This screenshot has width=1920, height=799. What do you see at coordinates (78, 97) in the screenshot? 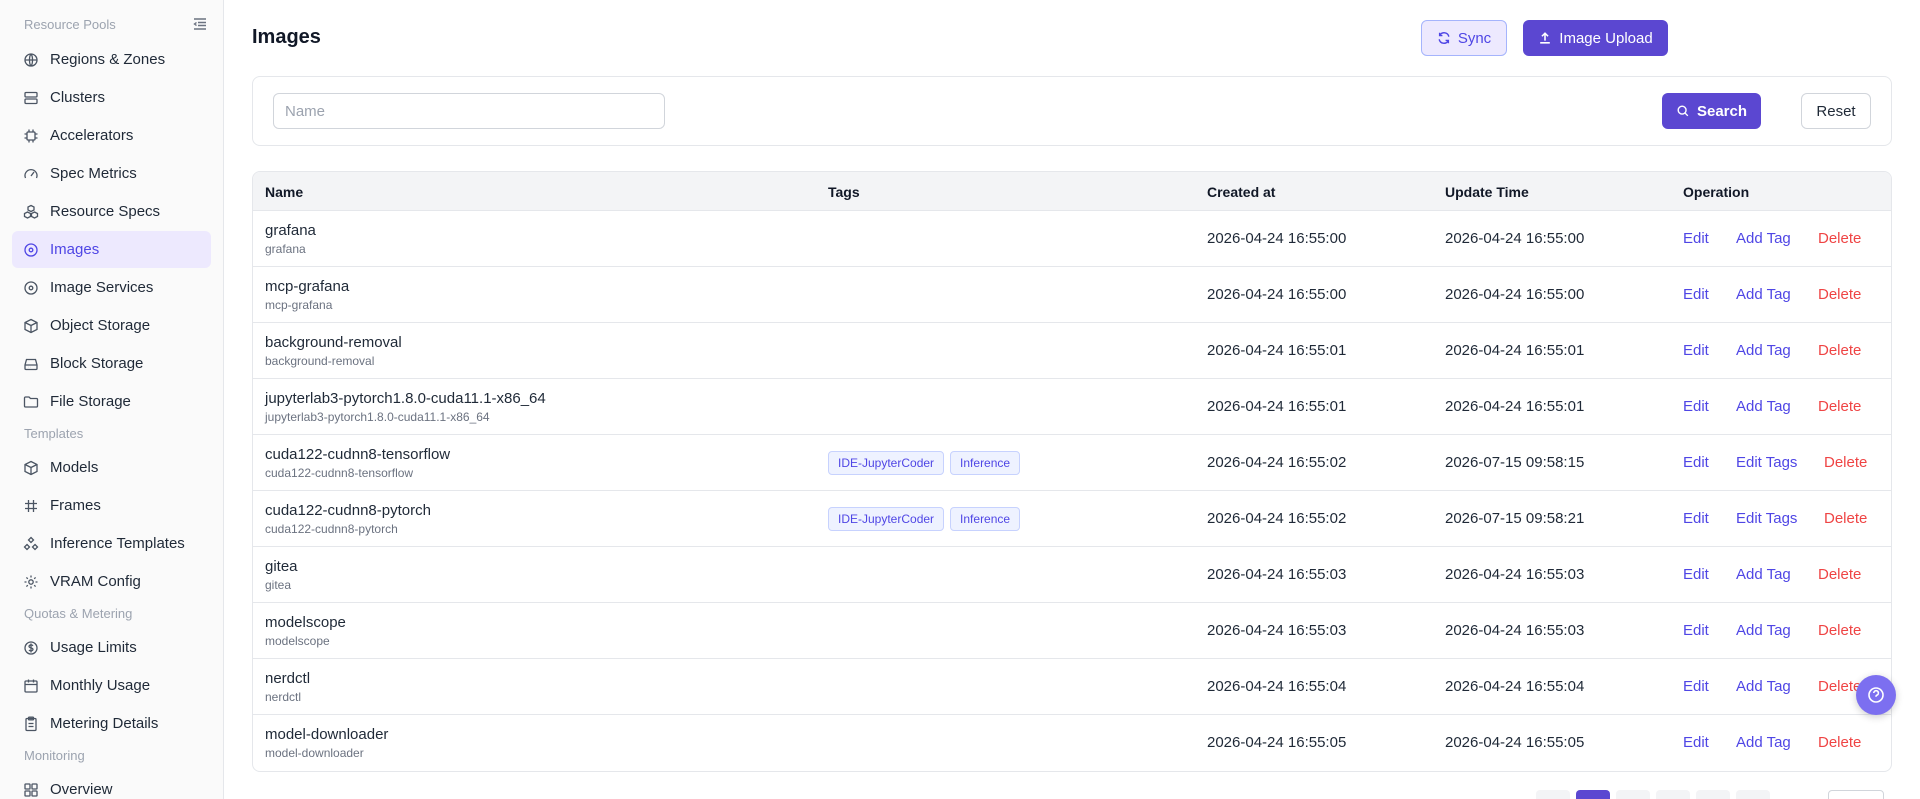
I see `sidebar-item-label: Clusters` at bounding box center [78, 97].